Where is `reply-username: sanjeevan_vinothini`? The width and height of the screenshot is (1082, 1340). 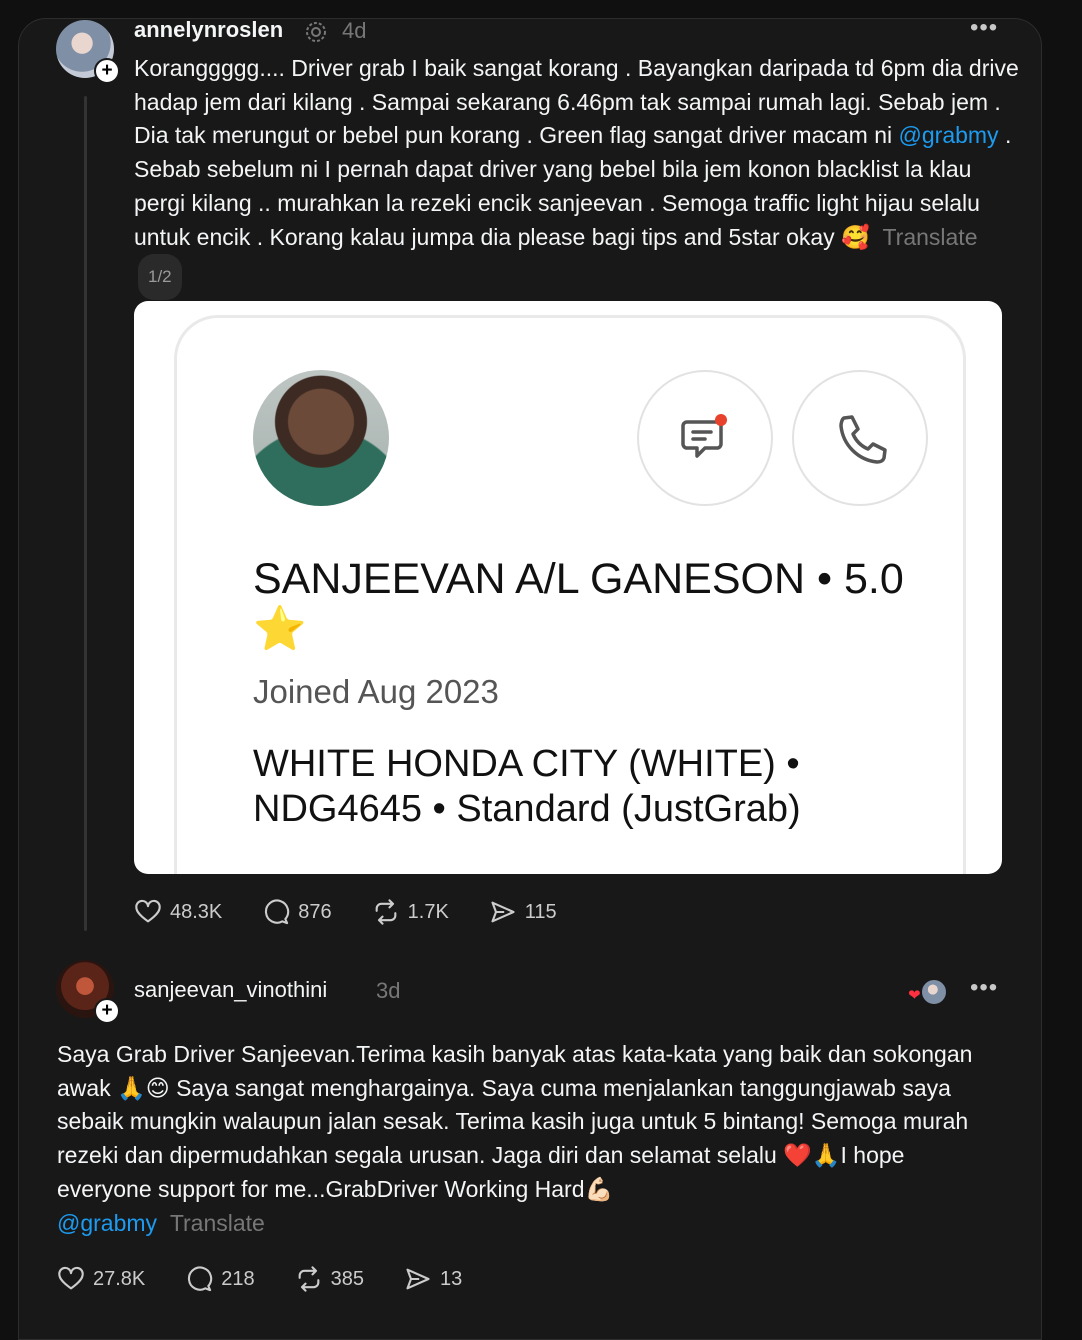 reply-username: sanjeevan_vinothini is located at coordinates (230, 990).